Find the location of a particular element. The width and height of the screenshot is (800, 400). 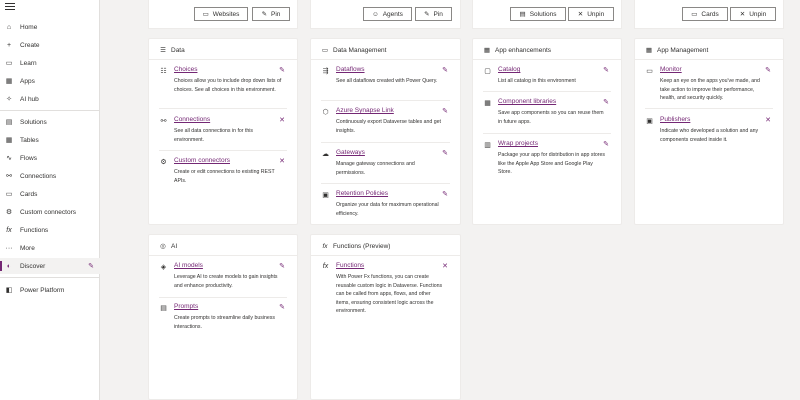

websites-button: ▭ Websites is located at coordinates (221, 14).